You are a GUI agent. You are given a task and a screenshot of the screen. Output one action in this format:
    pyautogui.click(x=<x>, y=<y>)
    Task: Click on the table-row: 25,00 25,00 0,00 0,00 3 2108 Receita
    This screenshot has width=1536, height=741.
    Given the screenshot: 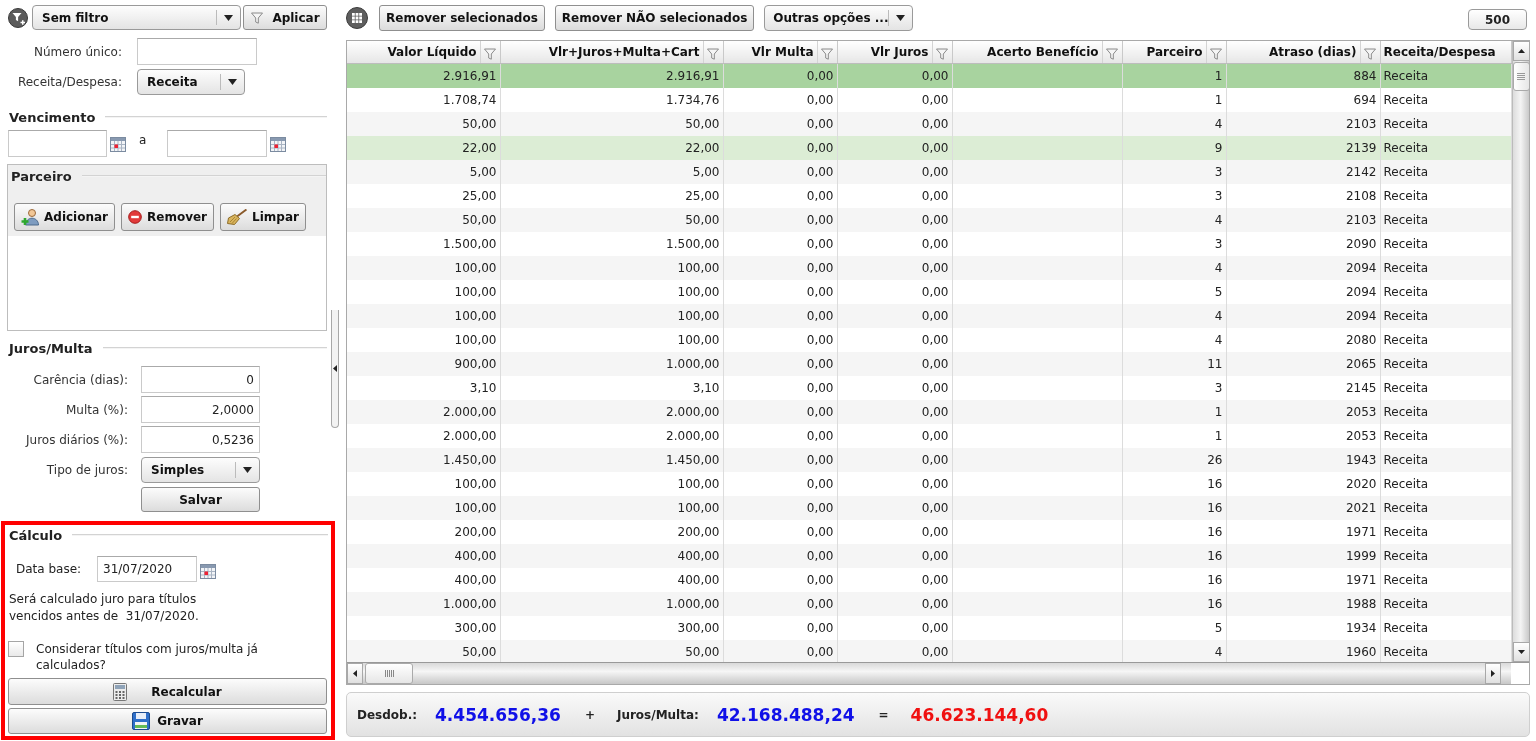 What is the action you would take?
    pyautogui.click(x=929, y=195)
    